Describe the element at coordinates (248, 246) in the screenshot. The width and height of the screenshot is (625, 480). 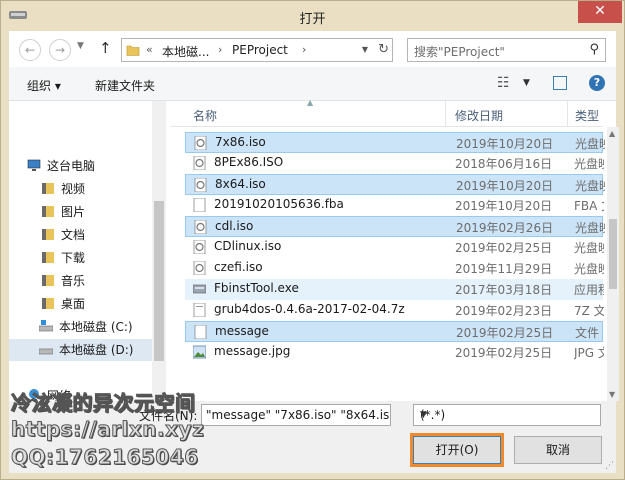
I see `file-name: CDlinux.iso` at that location.